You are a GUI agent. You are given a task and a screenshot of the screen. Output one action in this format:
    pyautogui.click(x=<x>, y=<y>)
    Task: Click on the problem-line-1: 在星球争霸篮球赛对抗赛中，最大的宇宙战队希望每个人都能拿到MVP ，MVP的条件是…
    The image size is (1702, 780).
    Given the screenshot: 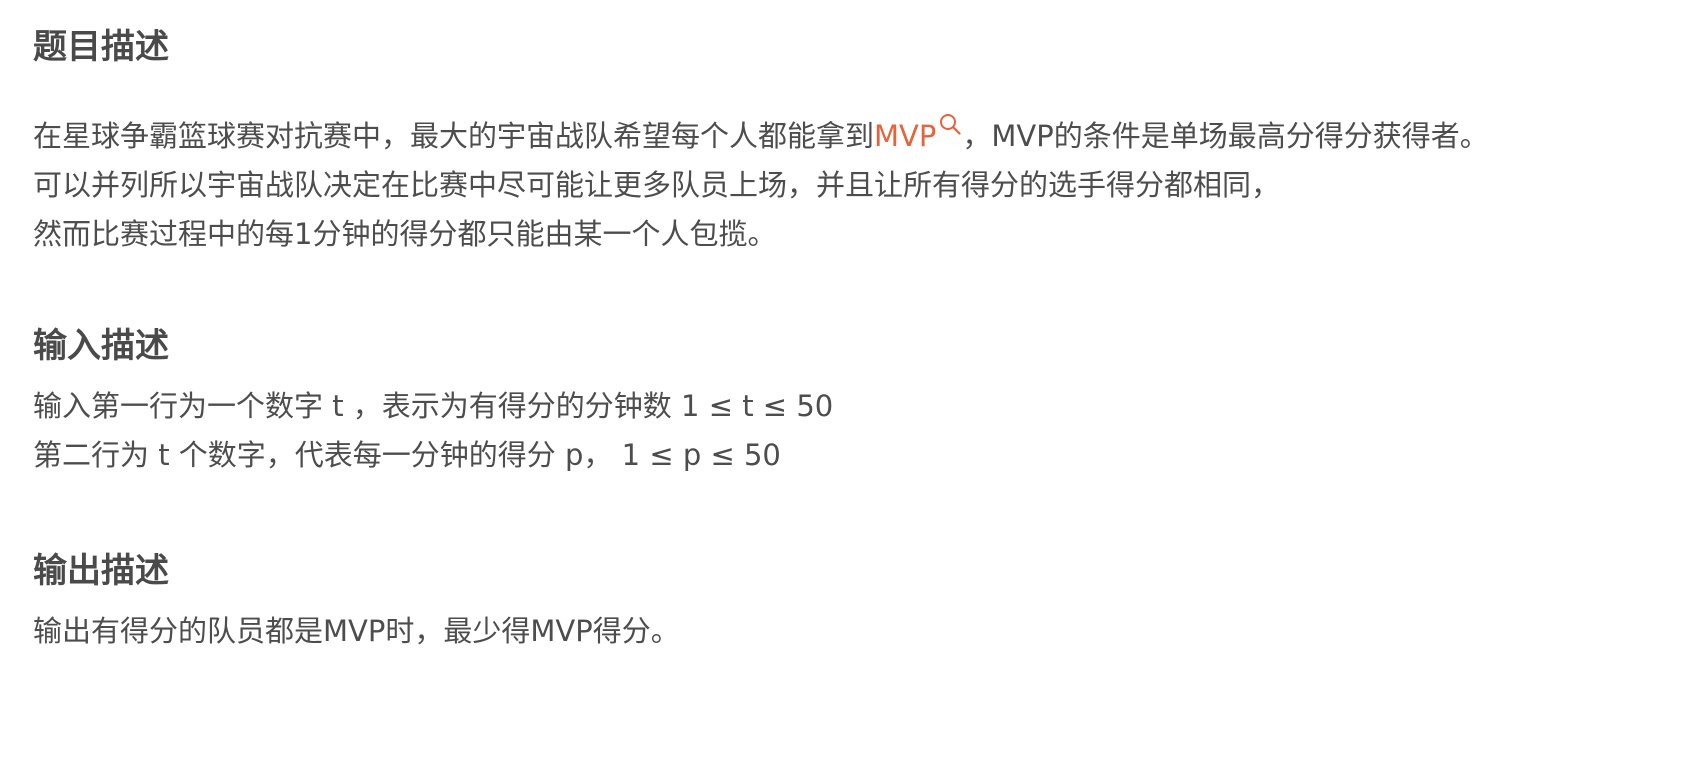 What is the action you would take?
    pyautogui.click(x=761, y=136)
    